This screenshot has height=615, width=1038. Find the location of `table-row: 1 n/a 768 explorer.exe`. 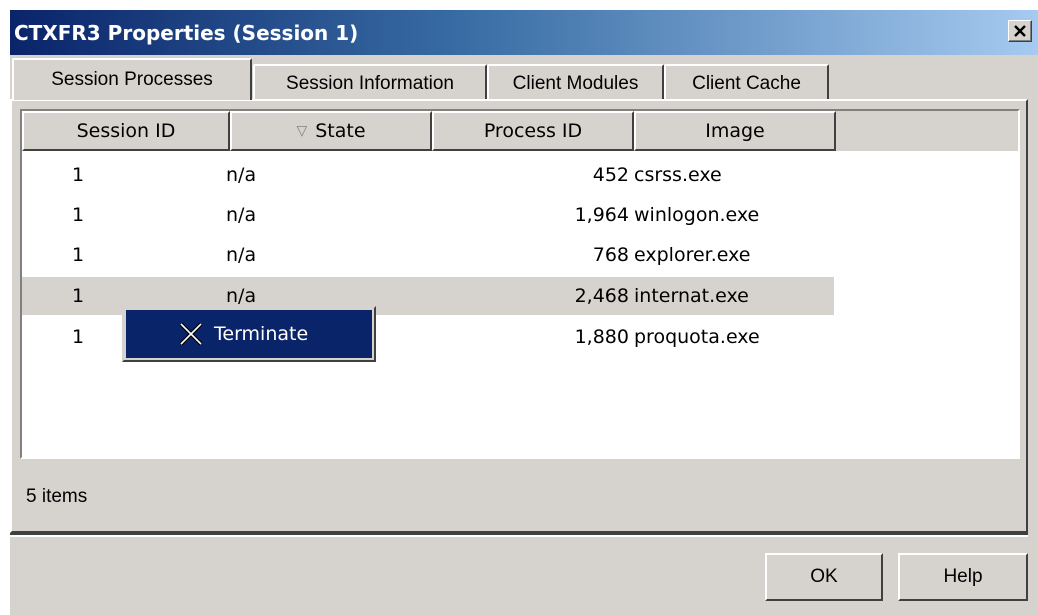

table-row: 1 n/a 768 explorer.exe is located at coordinates (428, 255).